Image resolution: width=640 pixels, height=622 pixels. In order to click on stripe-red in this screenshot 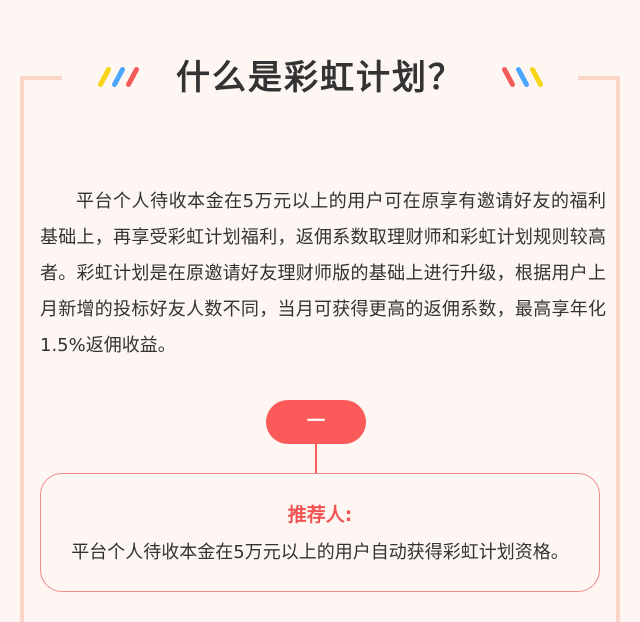, I will do `click(508, 77)`.